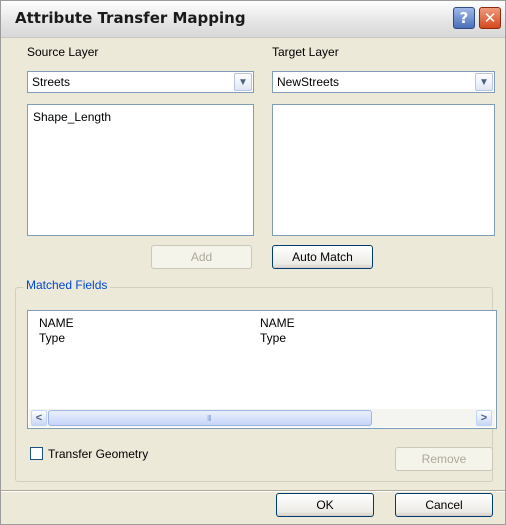  I want to click on close-icon: ✕, so click(490, 18).